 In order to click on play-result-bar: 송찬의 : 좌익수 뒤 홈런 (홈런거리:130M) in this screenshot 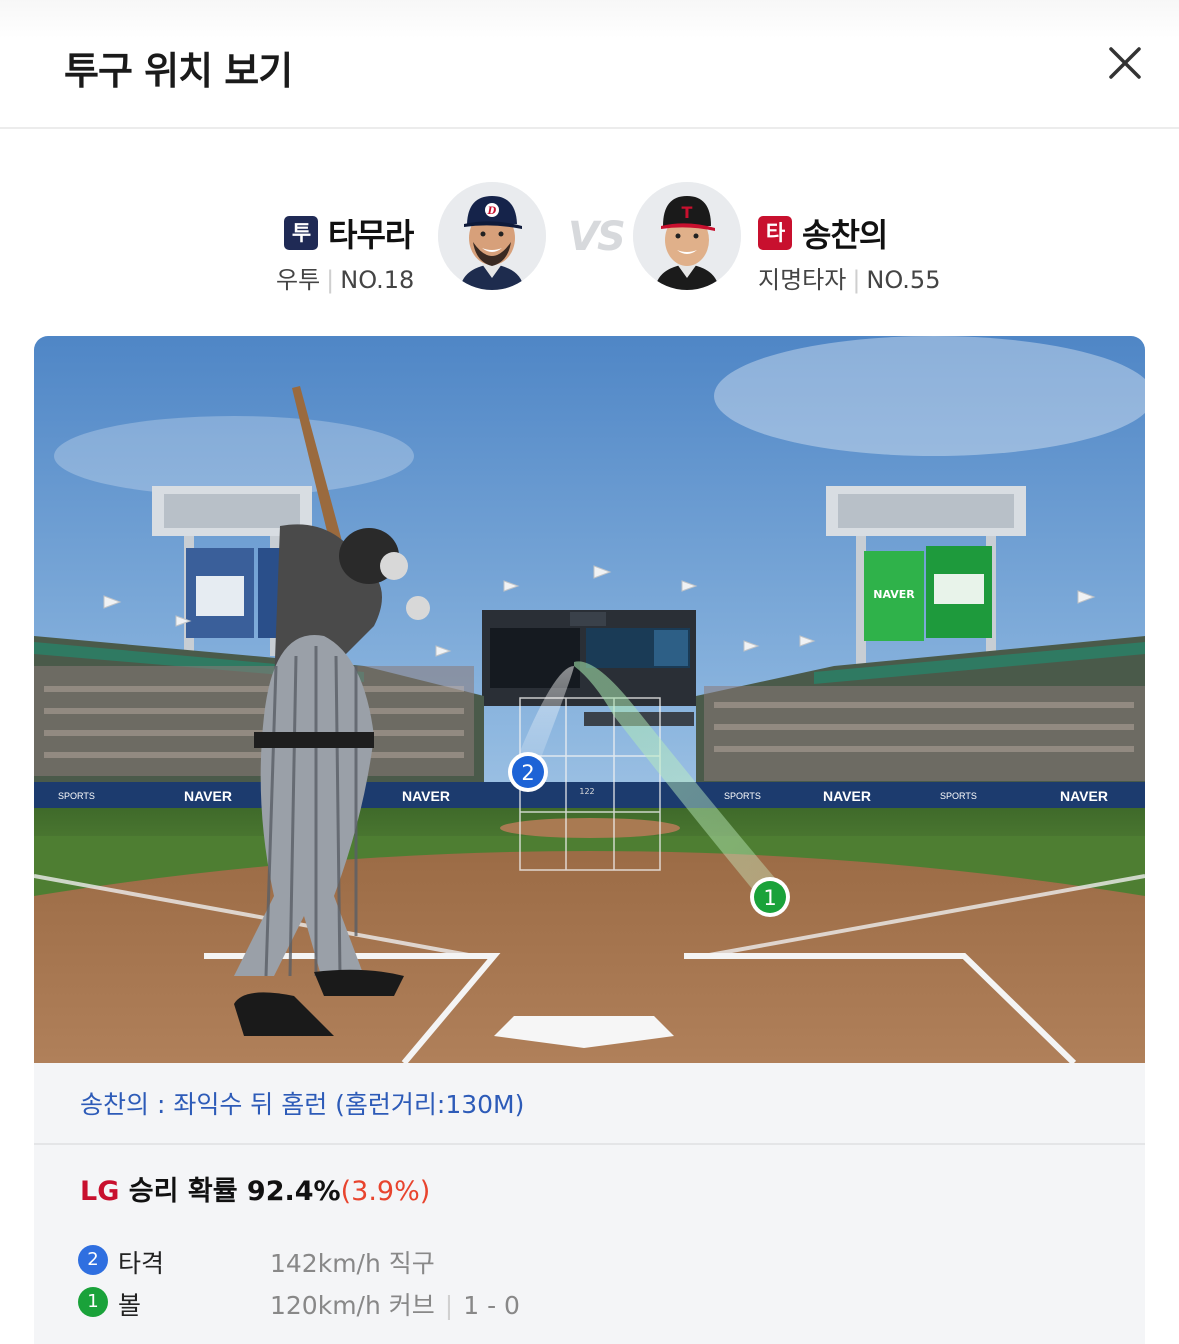, I will do `click(589, 1104)`.